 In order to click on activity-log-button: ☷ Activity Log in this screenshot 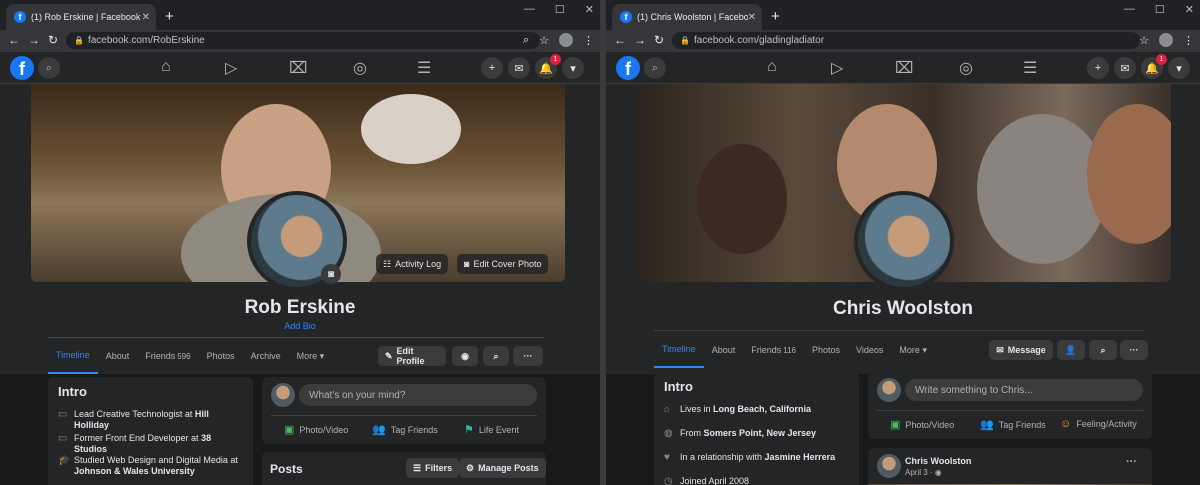, I will do `click(412, 264)`.